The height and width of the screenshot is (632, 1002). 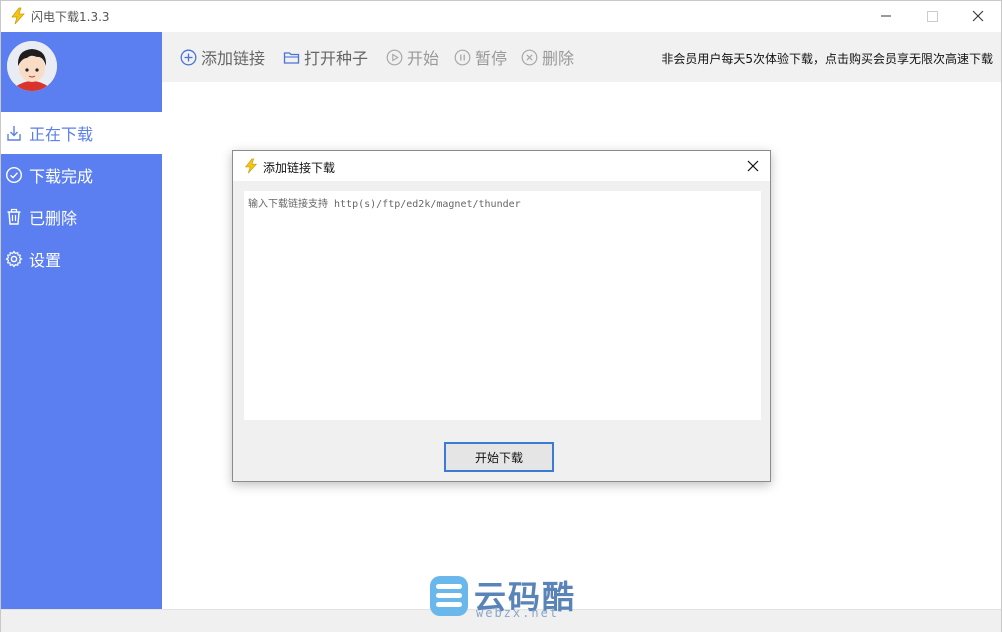 I want to click on delete-label: 删除, so click(x=558, y=58).